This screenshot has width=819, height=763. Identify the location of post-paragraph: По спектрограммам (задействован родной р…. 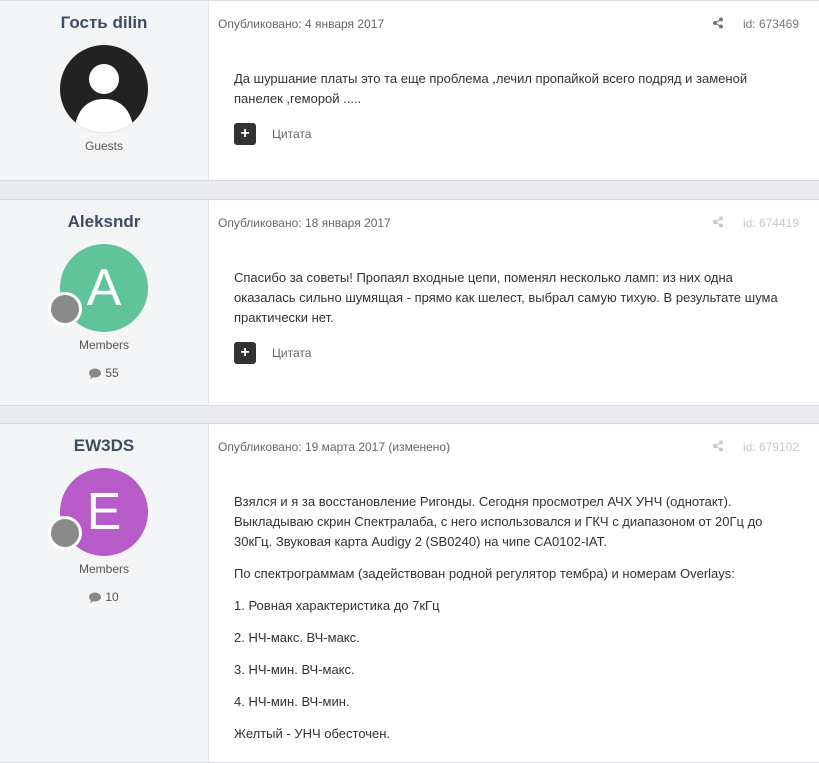
(484, 573).